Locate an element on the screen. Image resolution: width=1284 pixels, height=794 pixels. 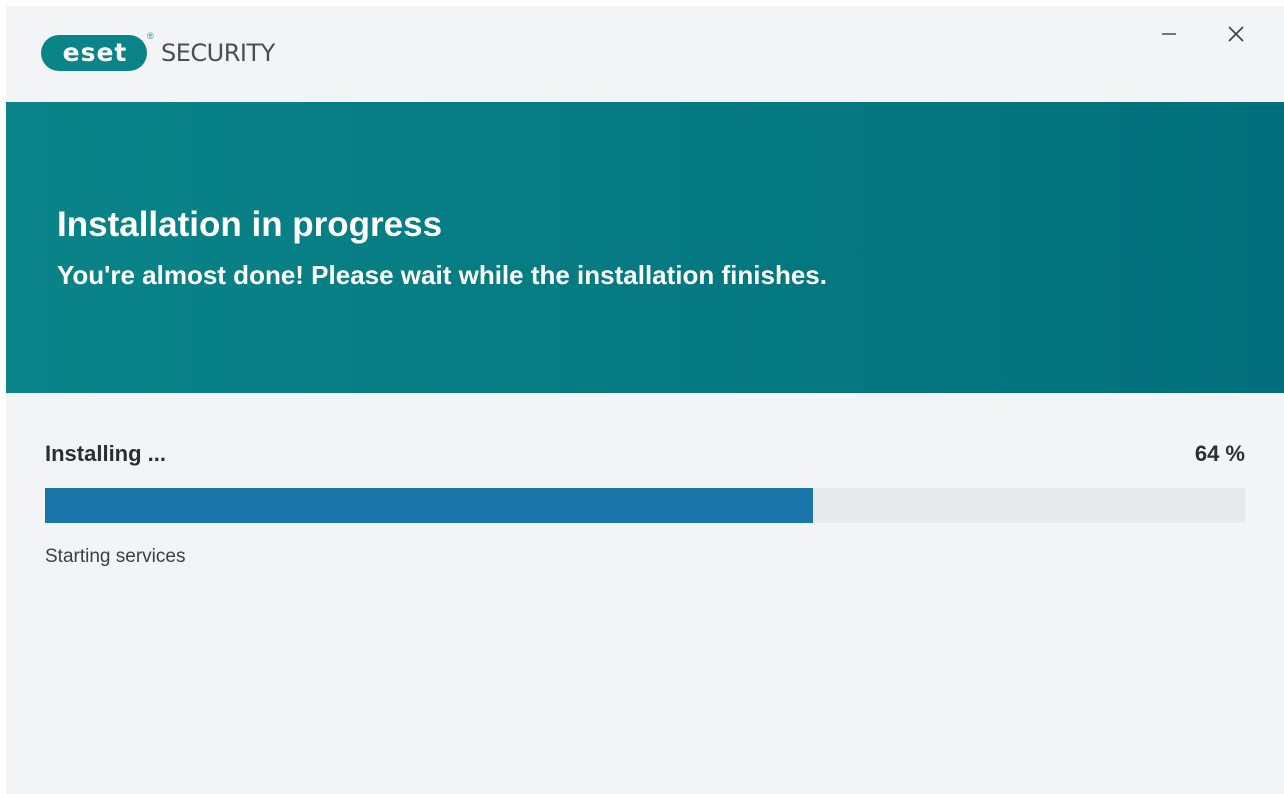
title-bar: eset ® SECURITY is located at coordinates (645, 54).